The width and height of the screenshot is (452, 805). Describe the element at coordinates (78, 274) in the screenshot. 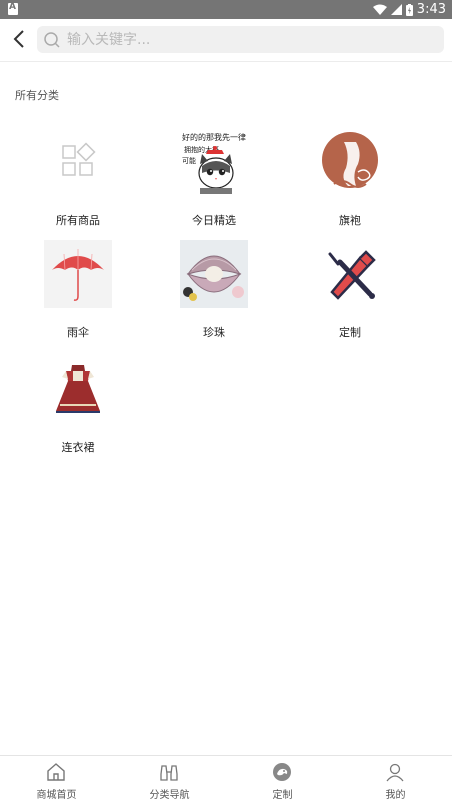

I see `umbrella-image` at that location.